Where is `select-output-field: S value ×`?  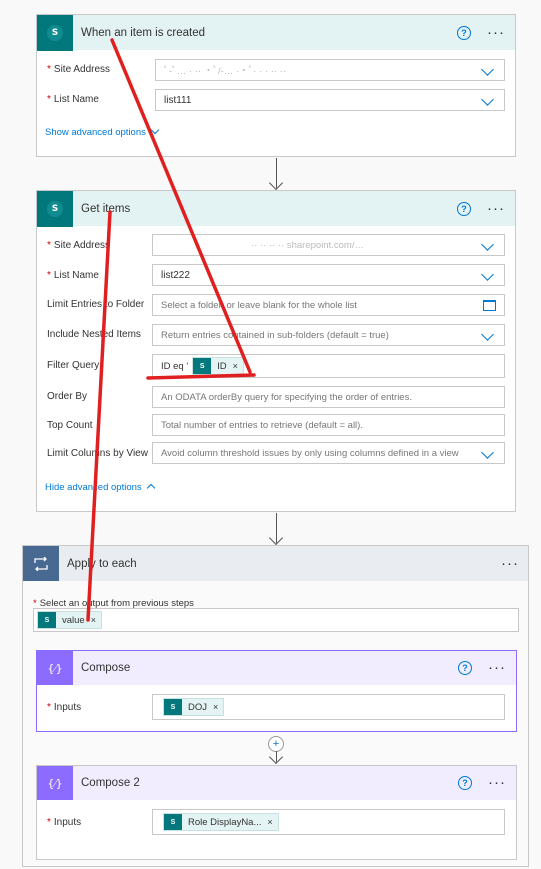
select-output-field: S value × is located at coordinates (276, 620).